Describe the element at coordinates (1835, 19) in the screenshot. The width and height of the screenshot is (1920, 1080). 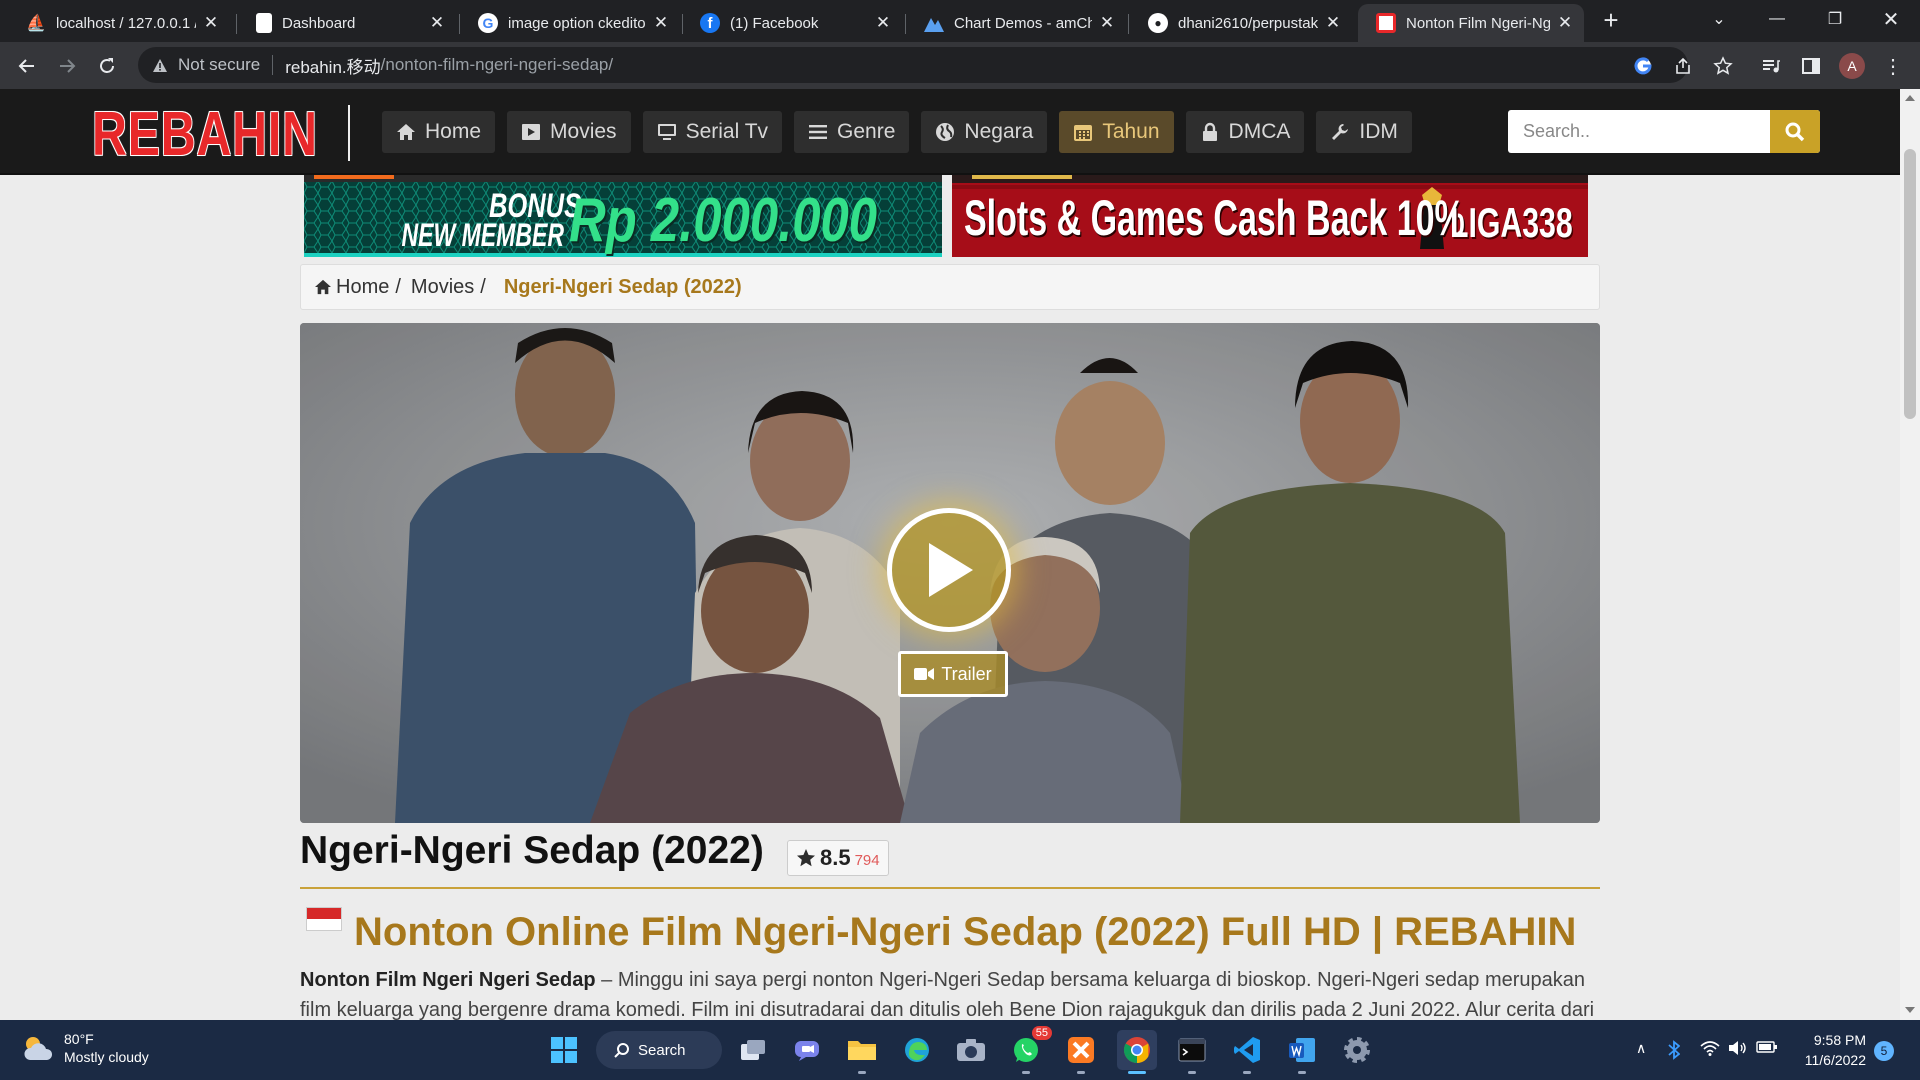
I see `restore-button: ❐` at that location.